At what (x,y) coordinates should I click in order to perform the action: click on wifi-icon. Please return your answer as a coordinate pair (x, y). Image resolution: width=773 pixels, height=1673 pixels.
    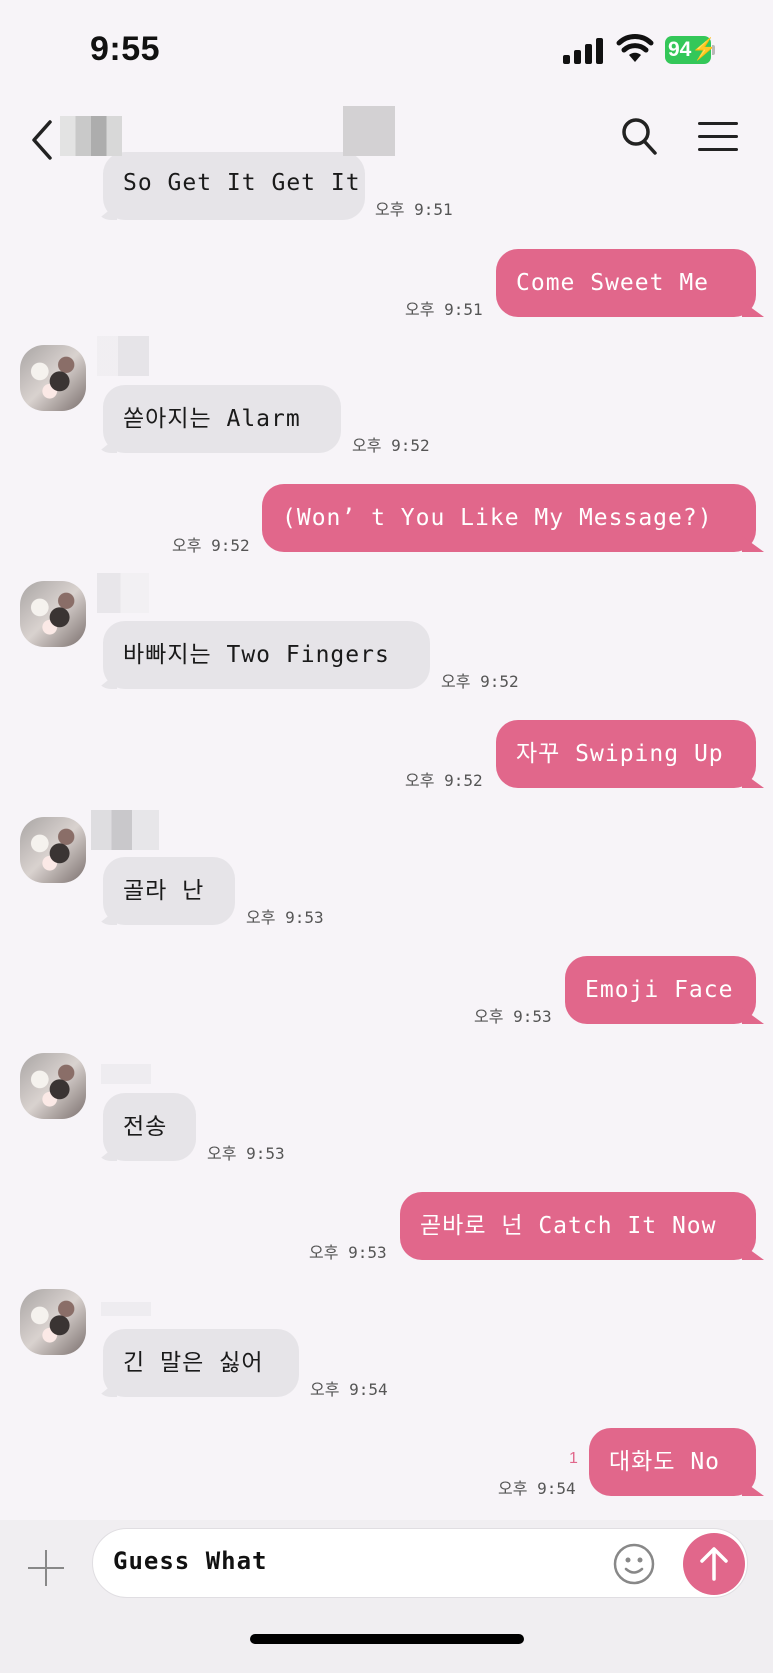
    Looking at the image, I should click on (635, 49).